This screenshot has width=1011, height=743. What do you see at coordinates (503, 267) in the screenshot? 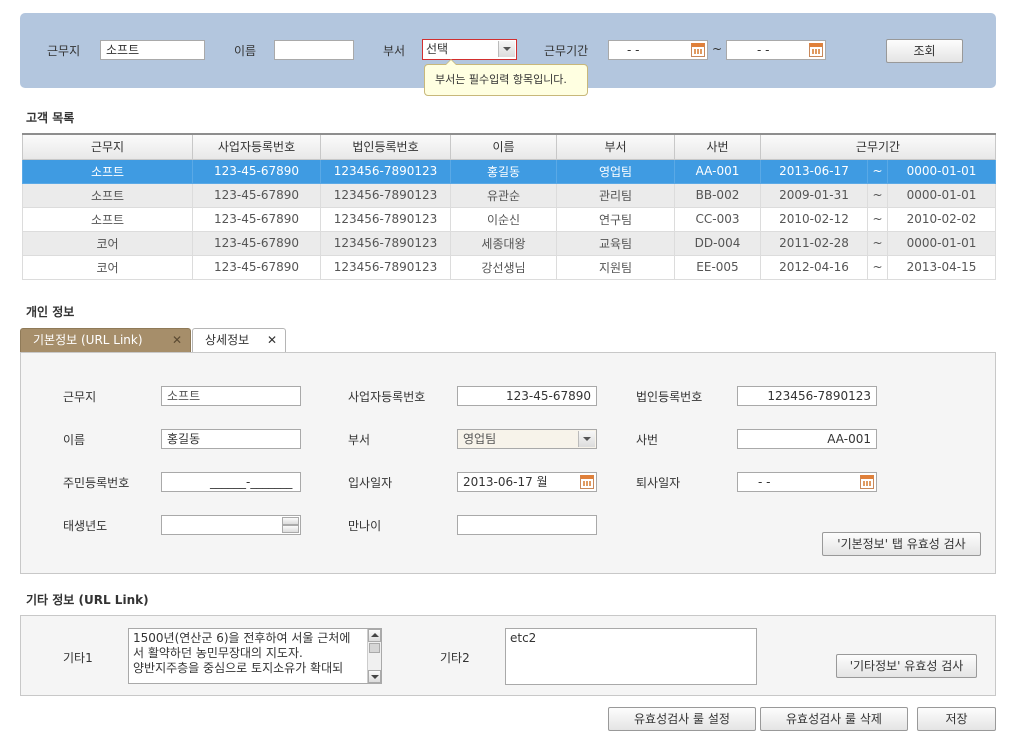
I see `cell-name: 강선생님` at bounding box center [503, 267].